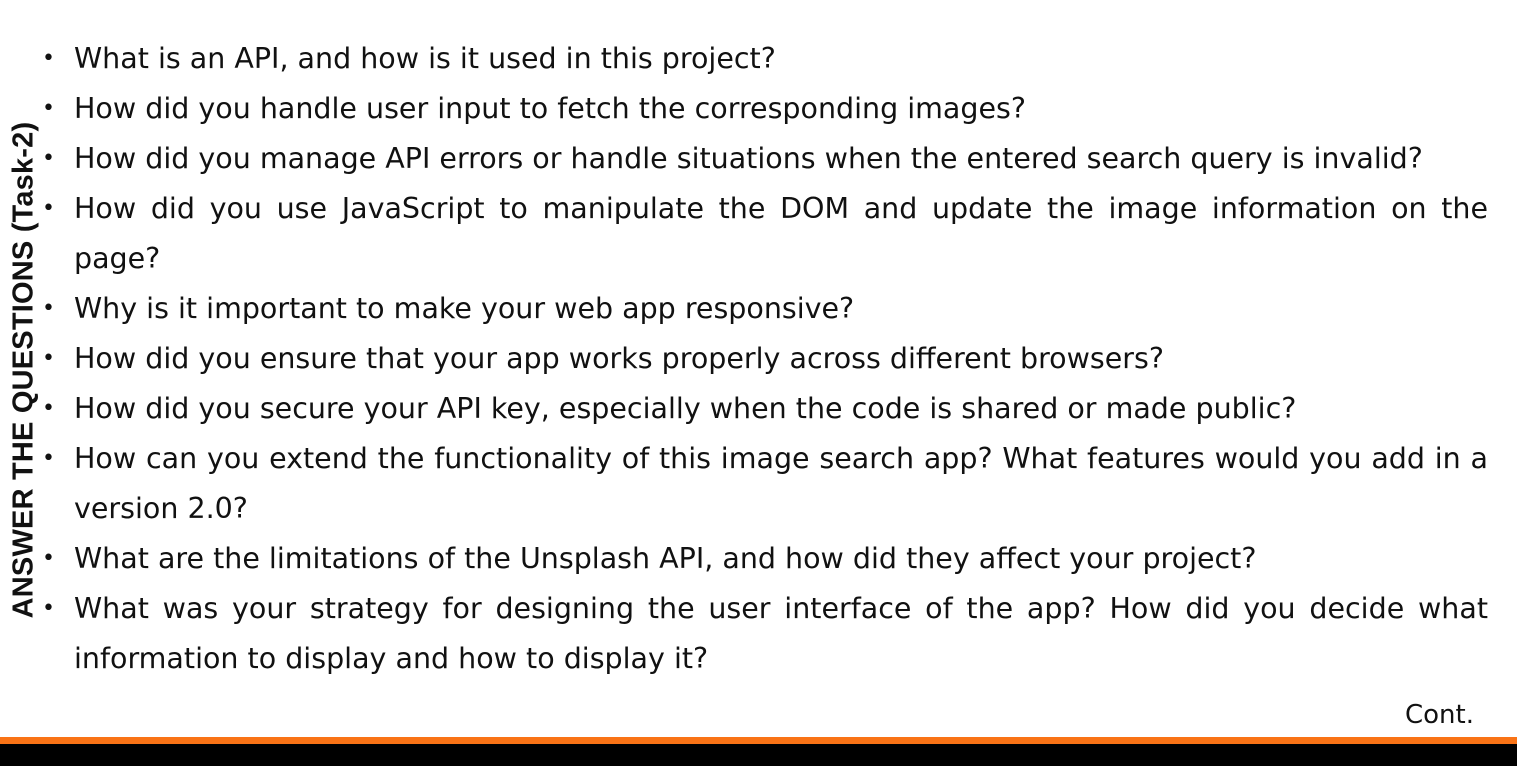 This screenshot has height=766, width=1517. What do you see at coordinates (23, 370) in the screenshot?
I see `side-title: ANSWER THE QUESTIONS (Task-2)` at bounding box center [23, 370].